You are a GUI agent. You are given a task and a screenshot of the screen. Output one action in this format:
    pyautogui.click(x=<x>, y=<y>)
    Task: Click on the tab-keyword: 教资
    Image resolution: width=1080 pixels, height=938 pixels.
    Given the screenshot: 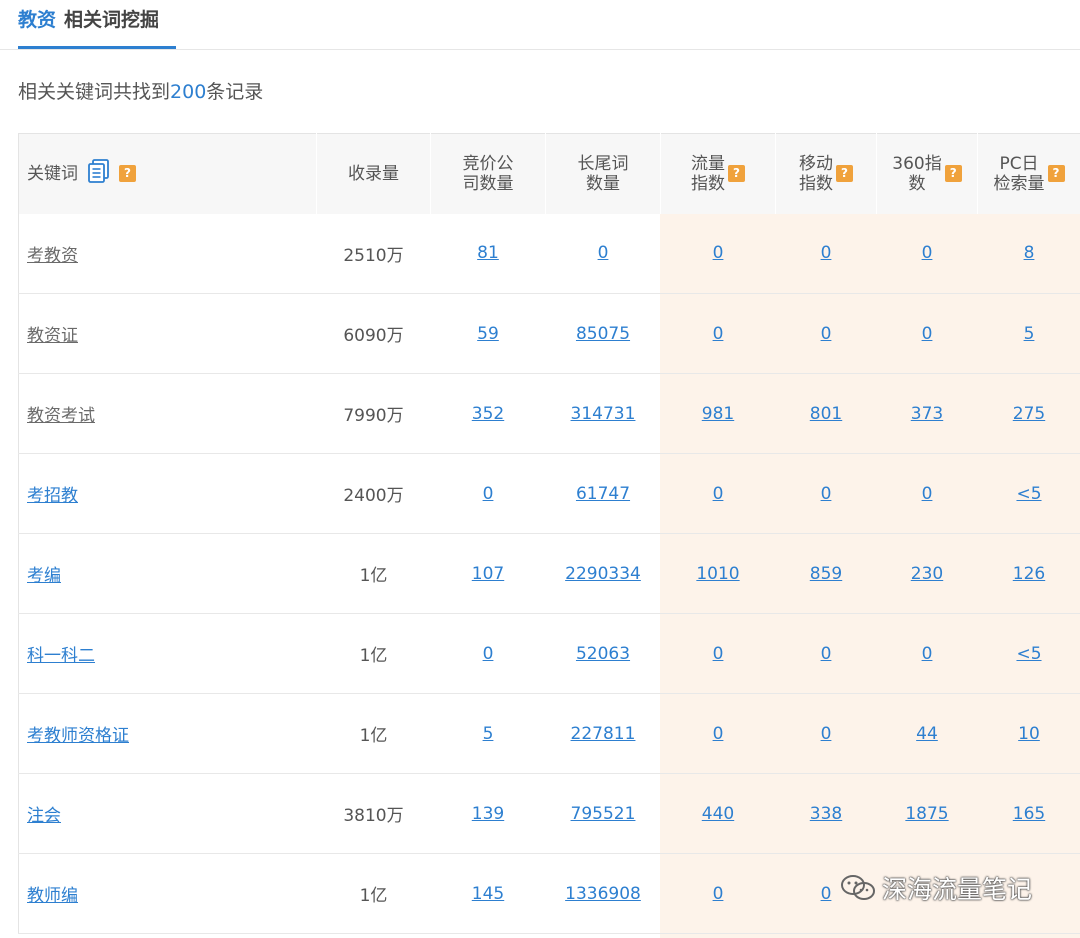 What is the action you would take?
    pyautogui.click(x=37, y=20)
    